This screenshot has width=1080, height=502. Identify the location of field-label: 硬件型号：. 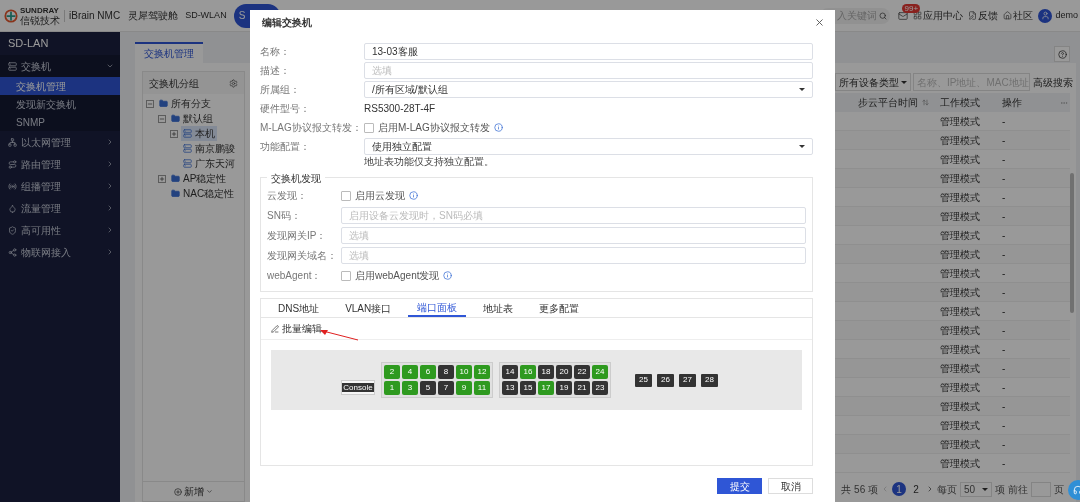
(285, 109).